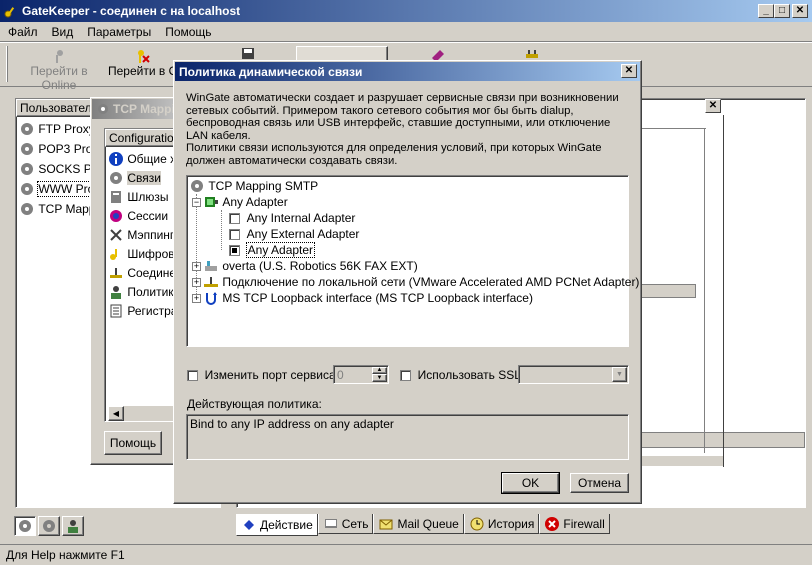 This screenshot has height=565, width=812. I want to click on config-label: Политик, so click(150, 291).